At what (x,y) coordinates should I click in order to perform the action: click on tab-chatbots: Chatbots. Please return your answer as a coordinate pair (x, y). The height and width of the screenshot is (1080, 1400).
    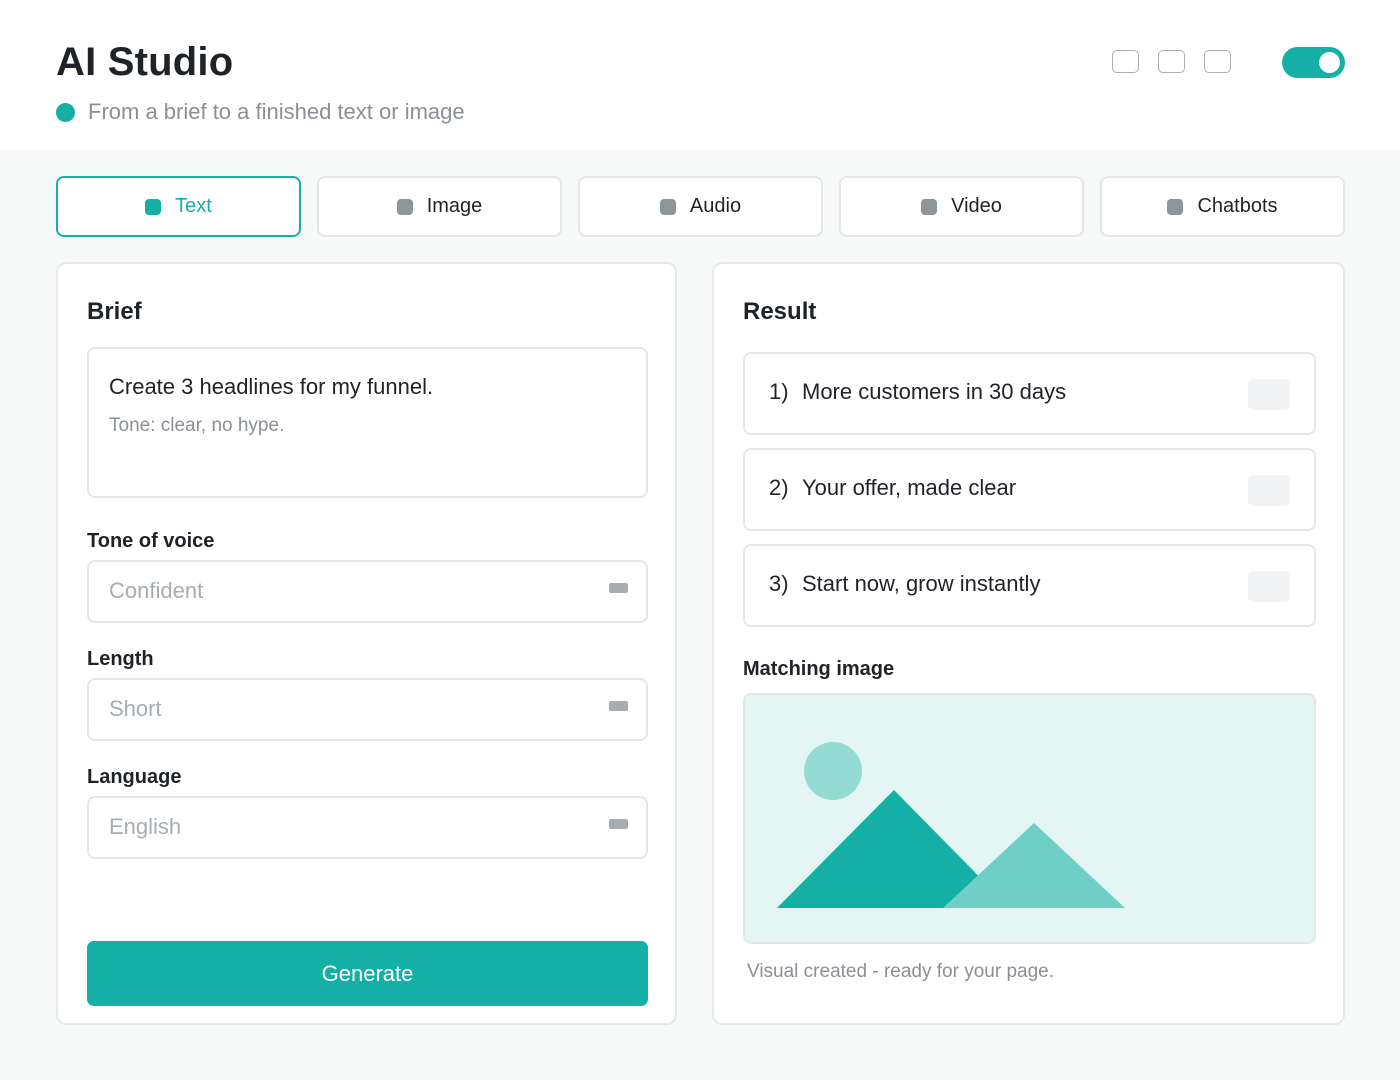
    Looking at the image, I should click on (1222, 206).